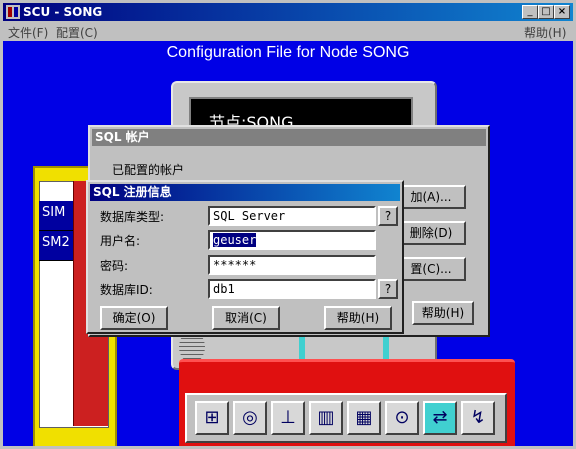  What do you see at coordinates (56, 216) in the screenshot?
I see `rack-item-sim: SIM` at bounding box center [56, 216].